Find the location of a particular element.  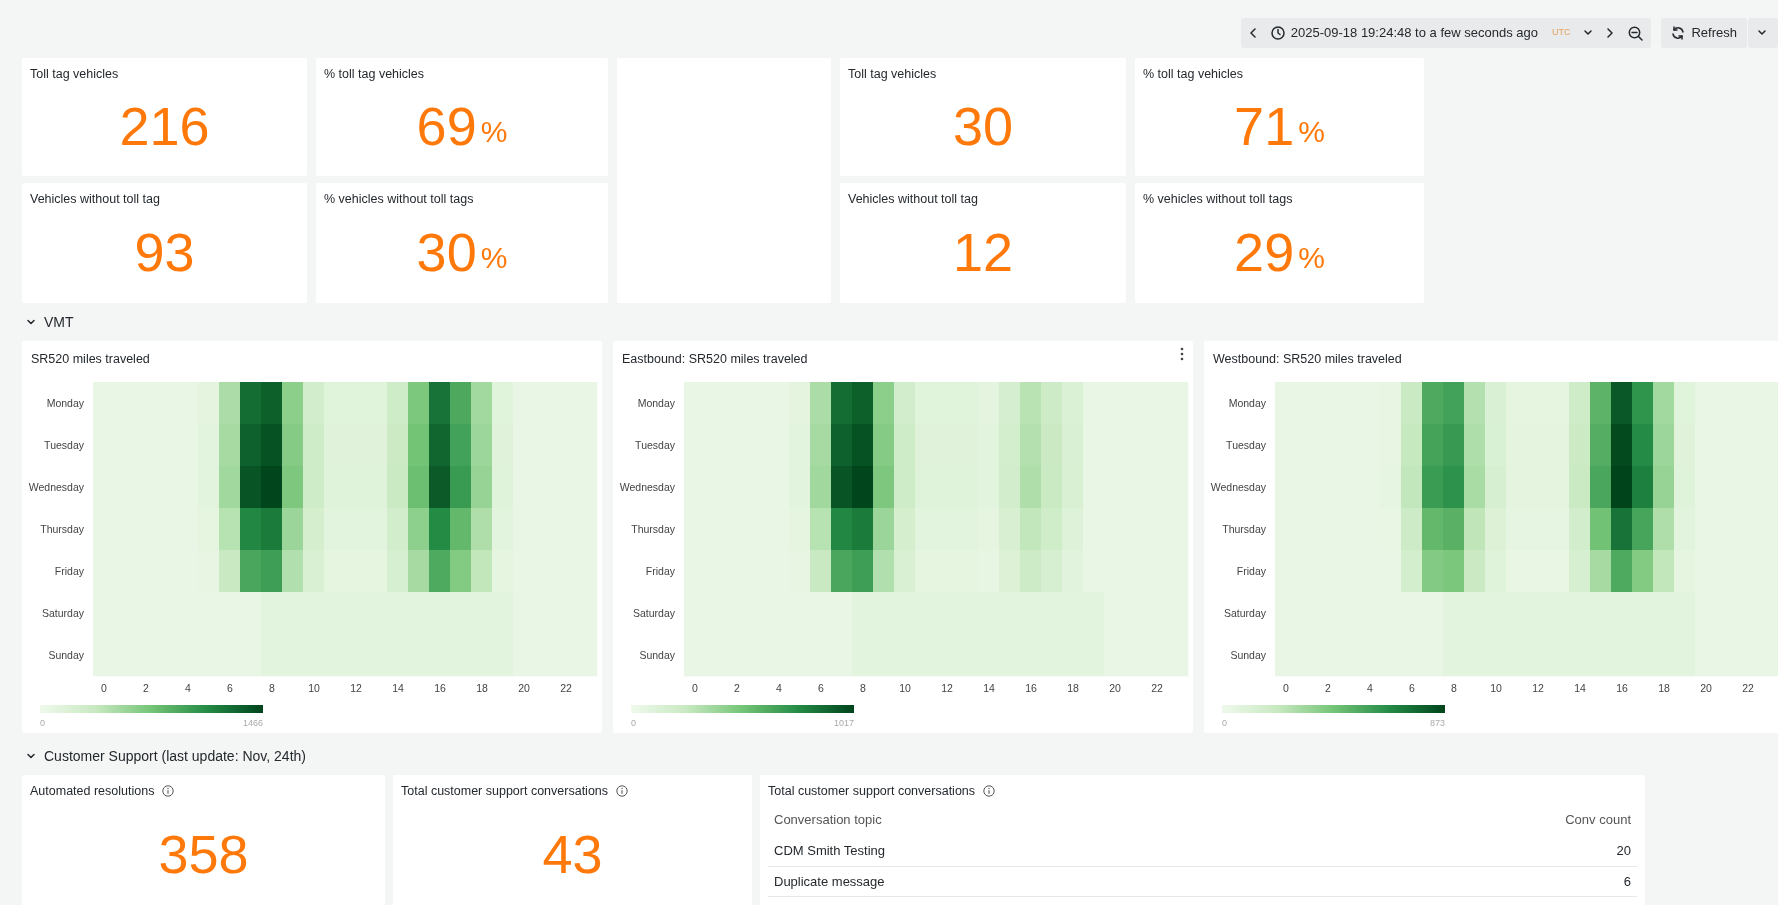

timezone-label: UTC is located at coordinates (1561, 33).